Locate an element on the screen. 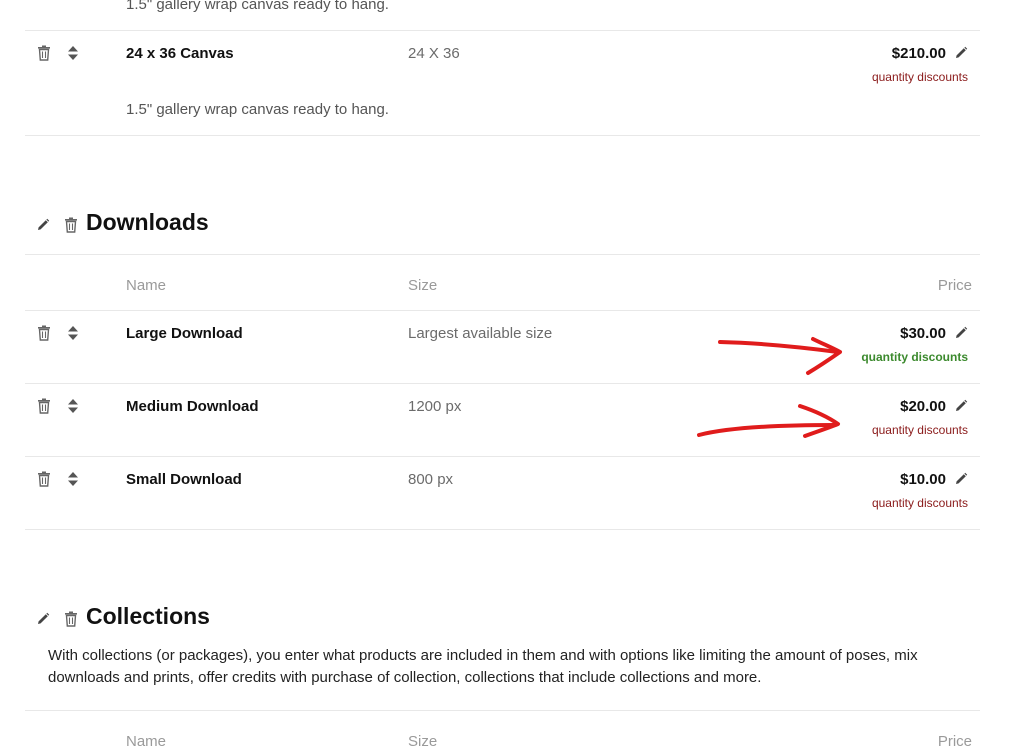  product-size: 24 X 36 is located at coordinates (434, 53).